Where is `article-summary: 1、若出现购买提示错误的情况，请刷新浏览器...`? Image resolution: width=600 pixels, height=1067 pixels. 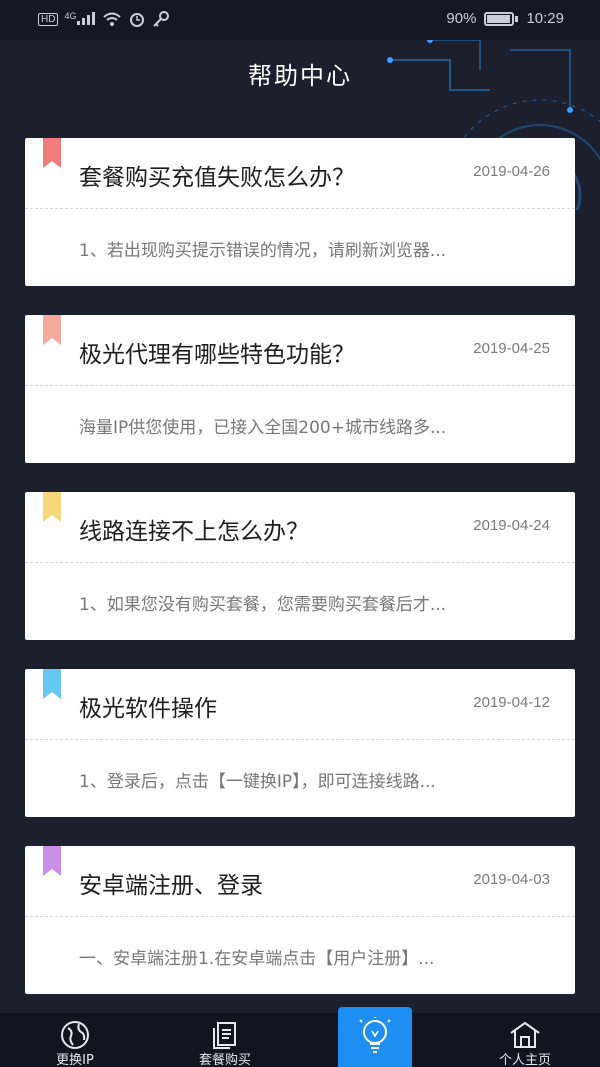 article-summary: 1、若出现购买提示错误的情况，请刷新浏览器... is located at coordinates (263, 251).